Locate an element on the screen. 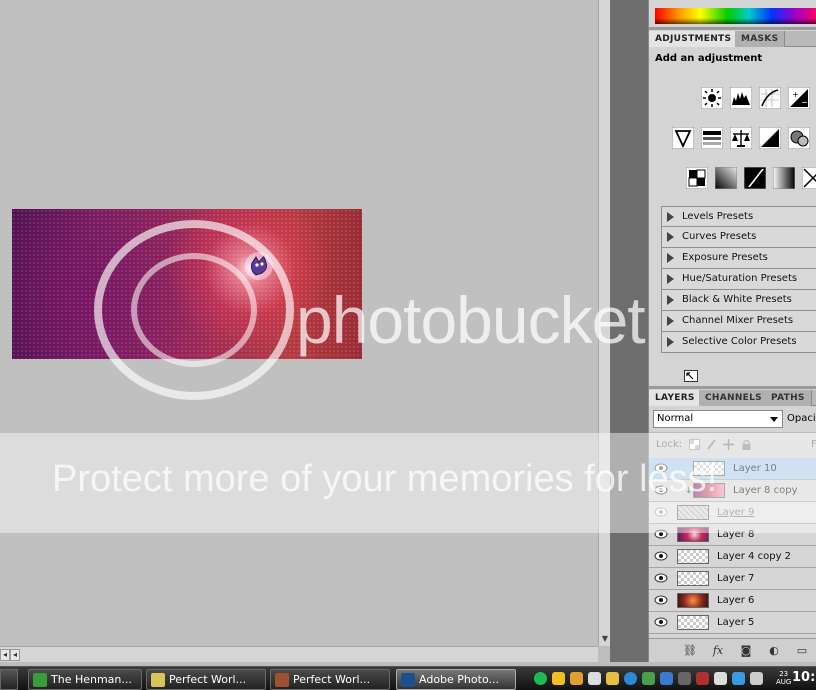  layers-tabbar: LAYERS CHANNELS PATHS is located at coordinates (732, 398).